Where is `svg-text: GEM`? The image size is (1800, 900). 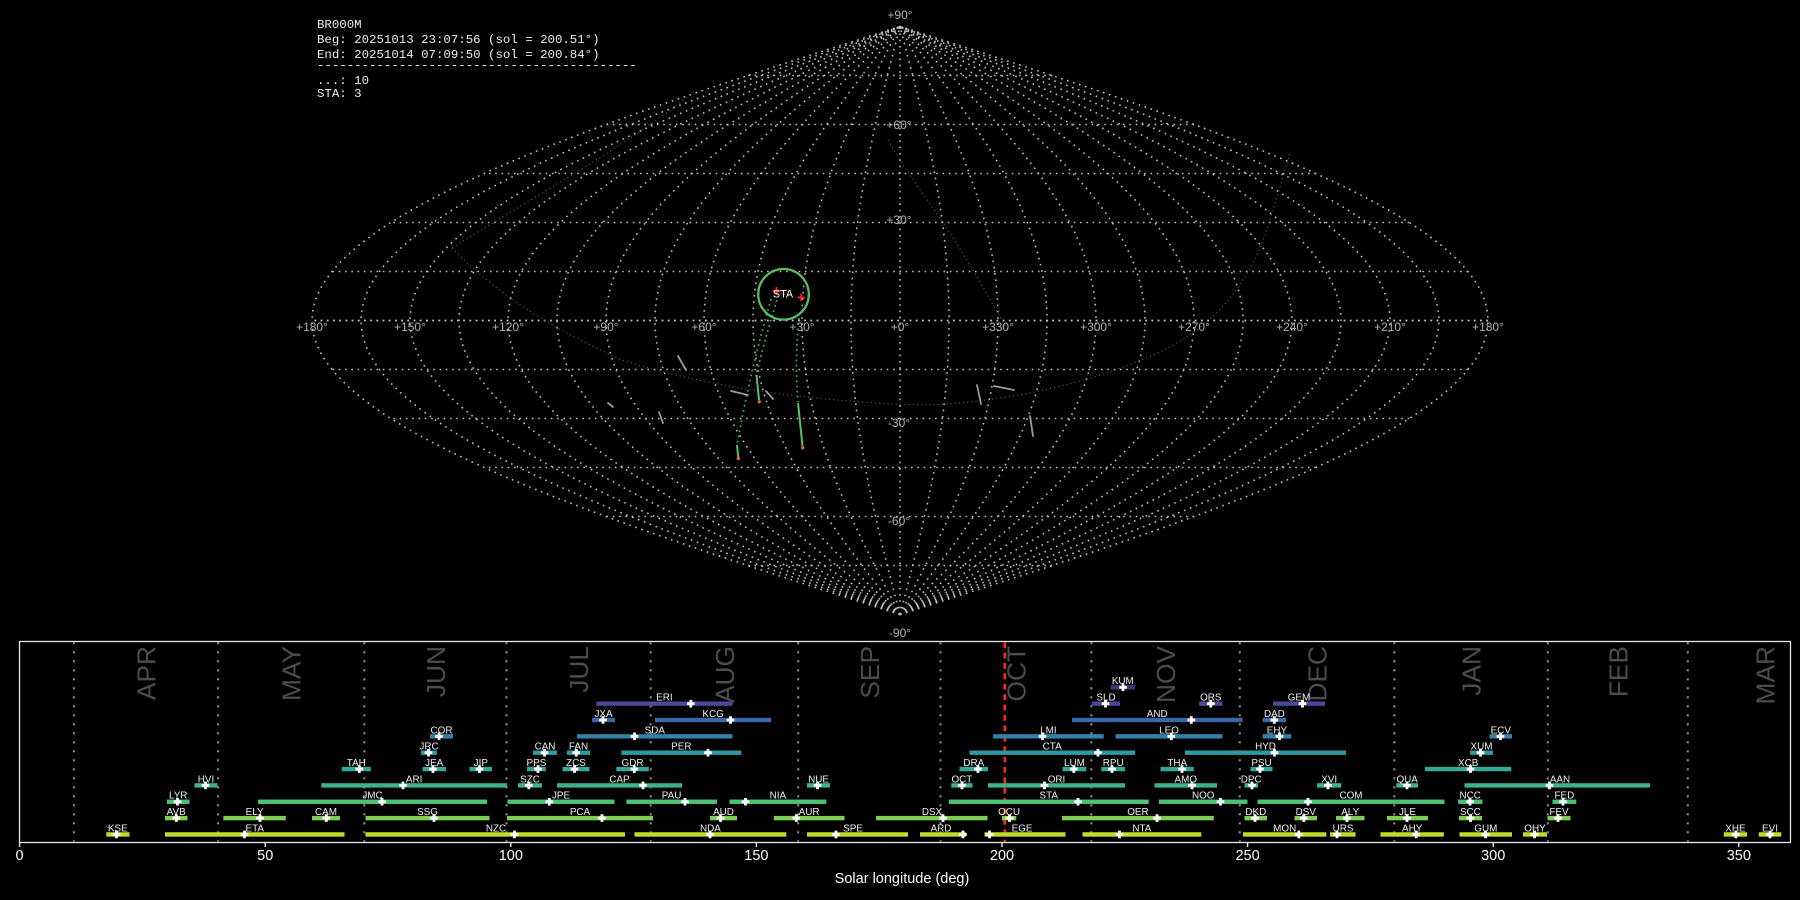
svg-text: GEM is located at coordinates (1299, 698).